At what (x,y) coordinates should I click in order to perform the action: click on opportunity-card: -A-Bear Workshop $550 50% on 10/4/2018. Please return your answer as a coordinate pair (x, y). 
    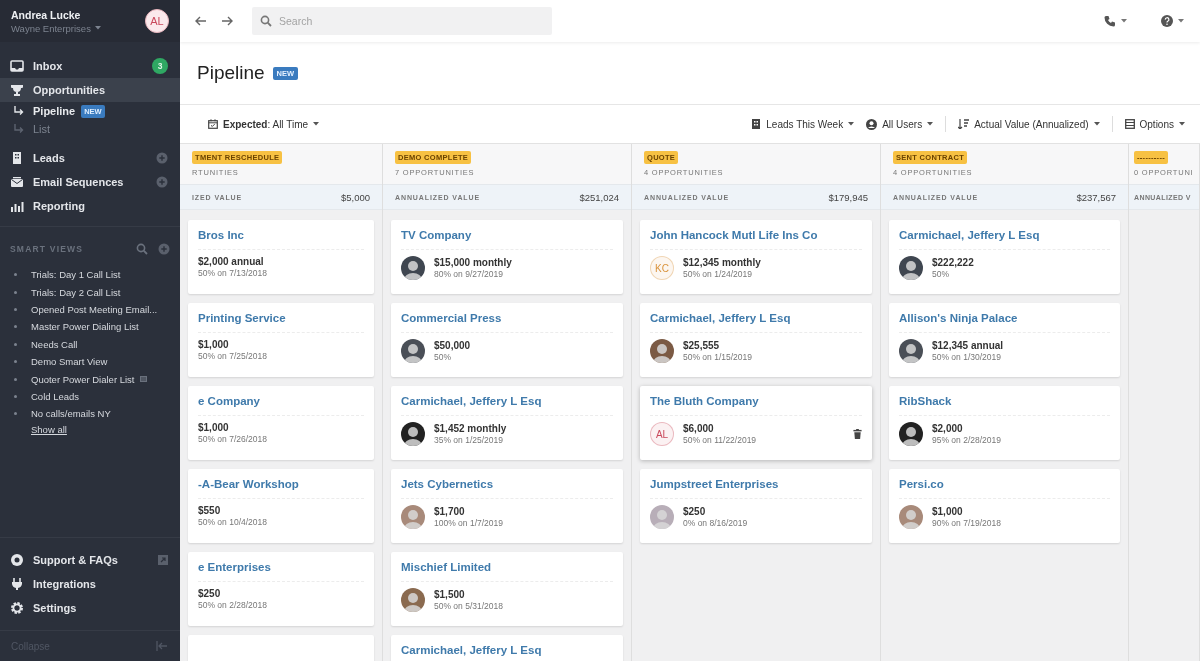
    Looking at the image, I should click on (281, 506).